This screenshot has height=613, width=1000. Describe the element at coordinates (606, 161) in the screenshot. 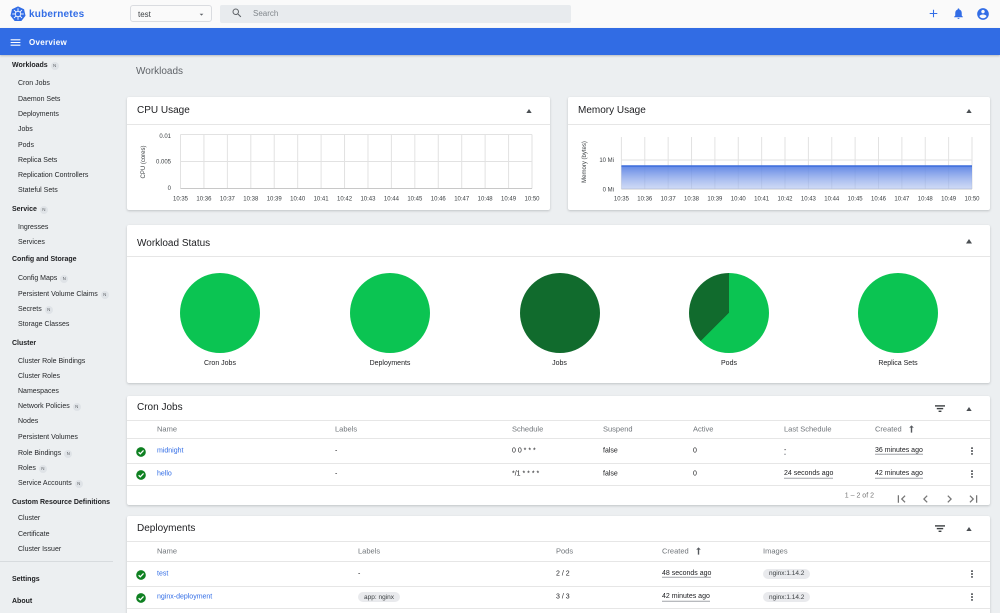

I see `svg-text: 10 Mi` at that location.